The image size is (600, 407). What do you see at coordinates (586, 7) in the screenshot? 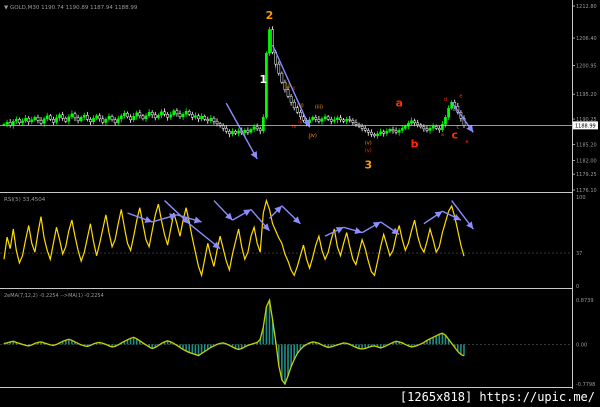
I see `price-tick-label: 1212.80` at bounding box center [586, 7].